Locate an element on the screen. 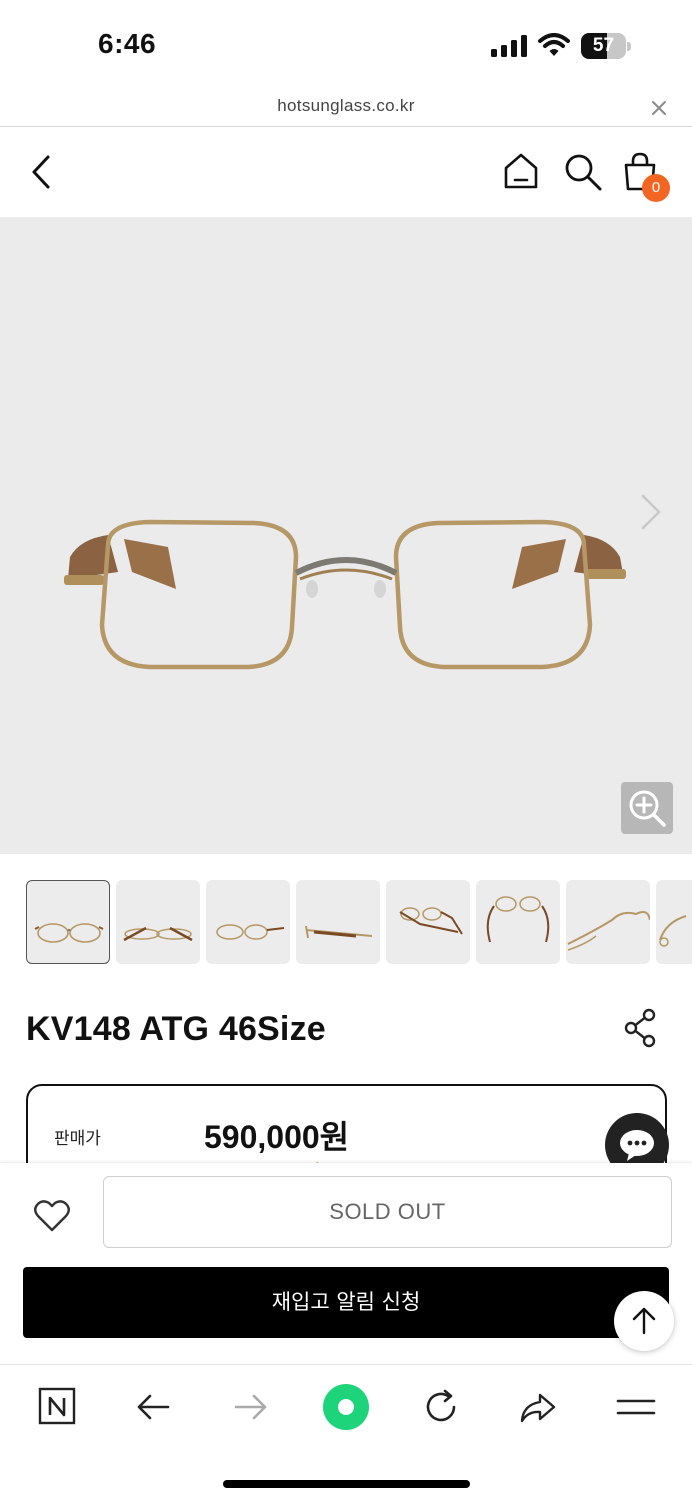 The width and height of the screenshot is (692, 1500). sold-out-button: SOLD OUT is located at coordinates (387, 1212).